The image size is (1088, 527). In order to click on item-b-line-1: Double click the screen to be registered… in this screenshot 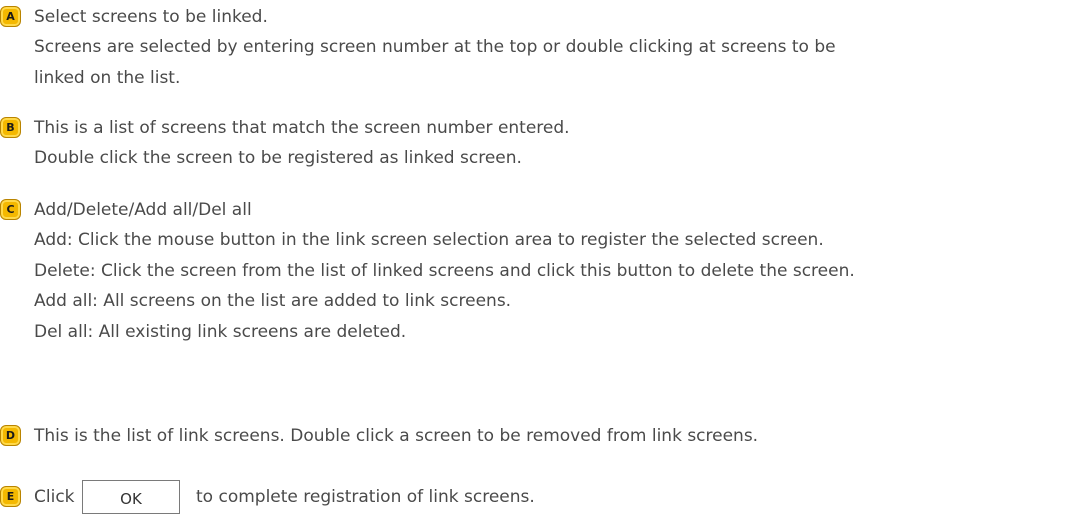, I will do `click(278, 158)`.